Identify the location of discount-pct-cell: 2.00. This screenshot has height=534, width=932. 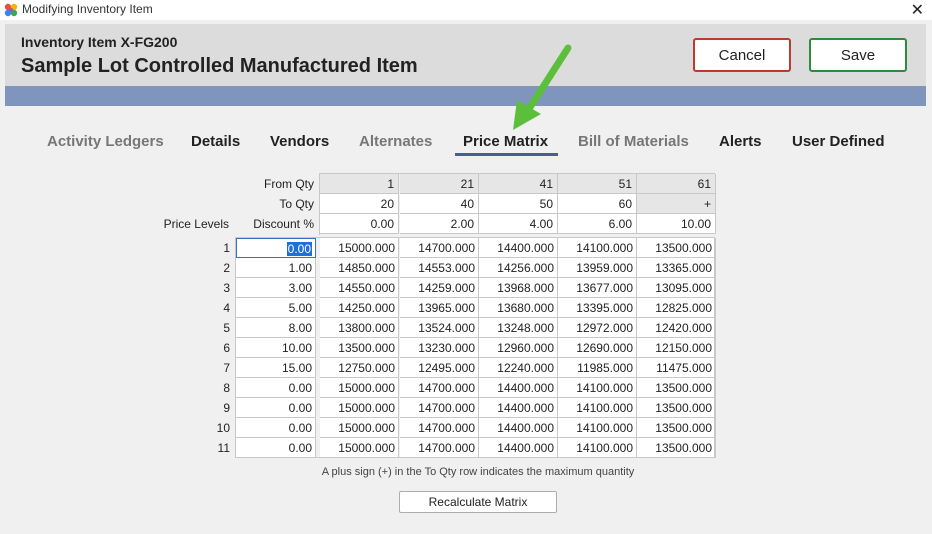
(439, 224).